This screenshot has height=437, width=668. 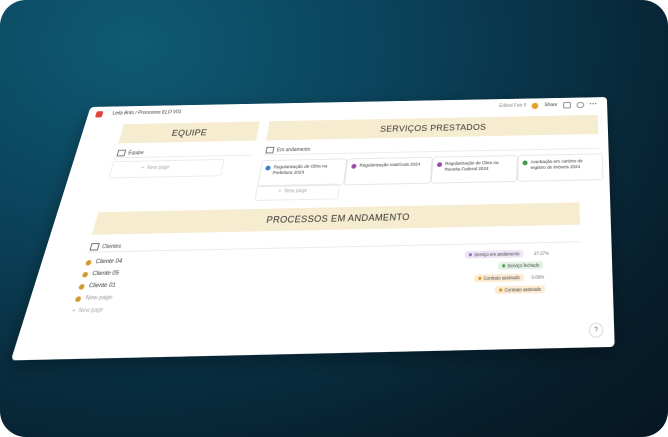 I want to click on help-button: ?, so click(x=596, y=330).